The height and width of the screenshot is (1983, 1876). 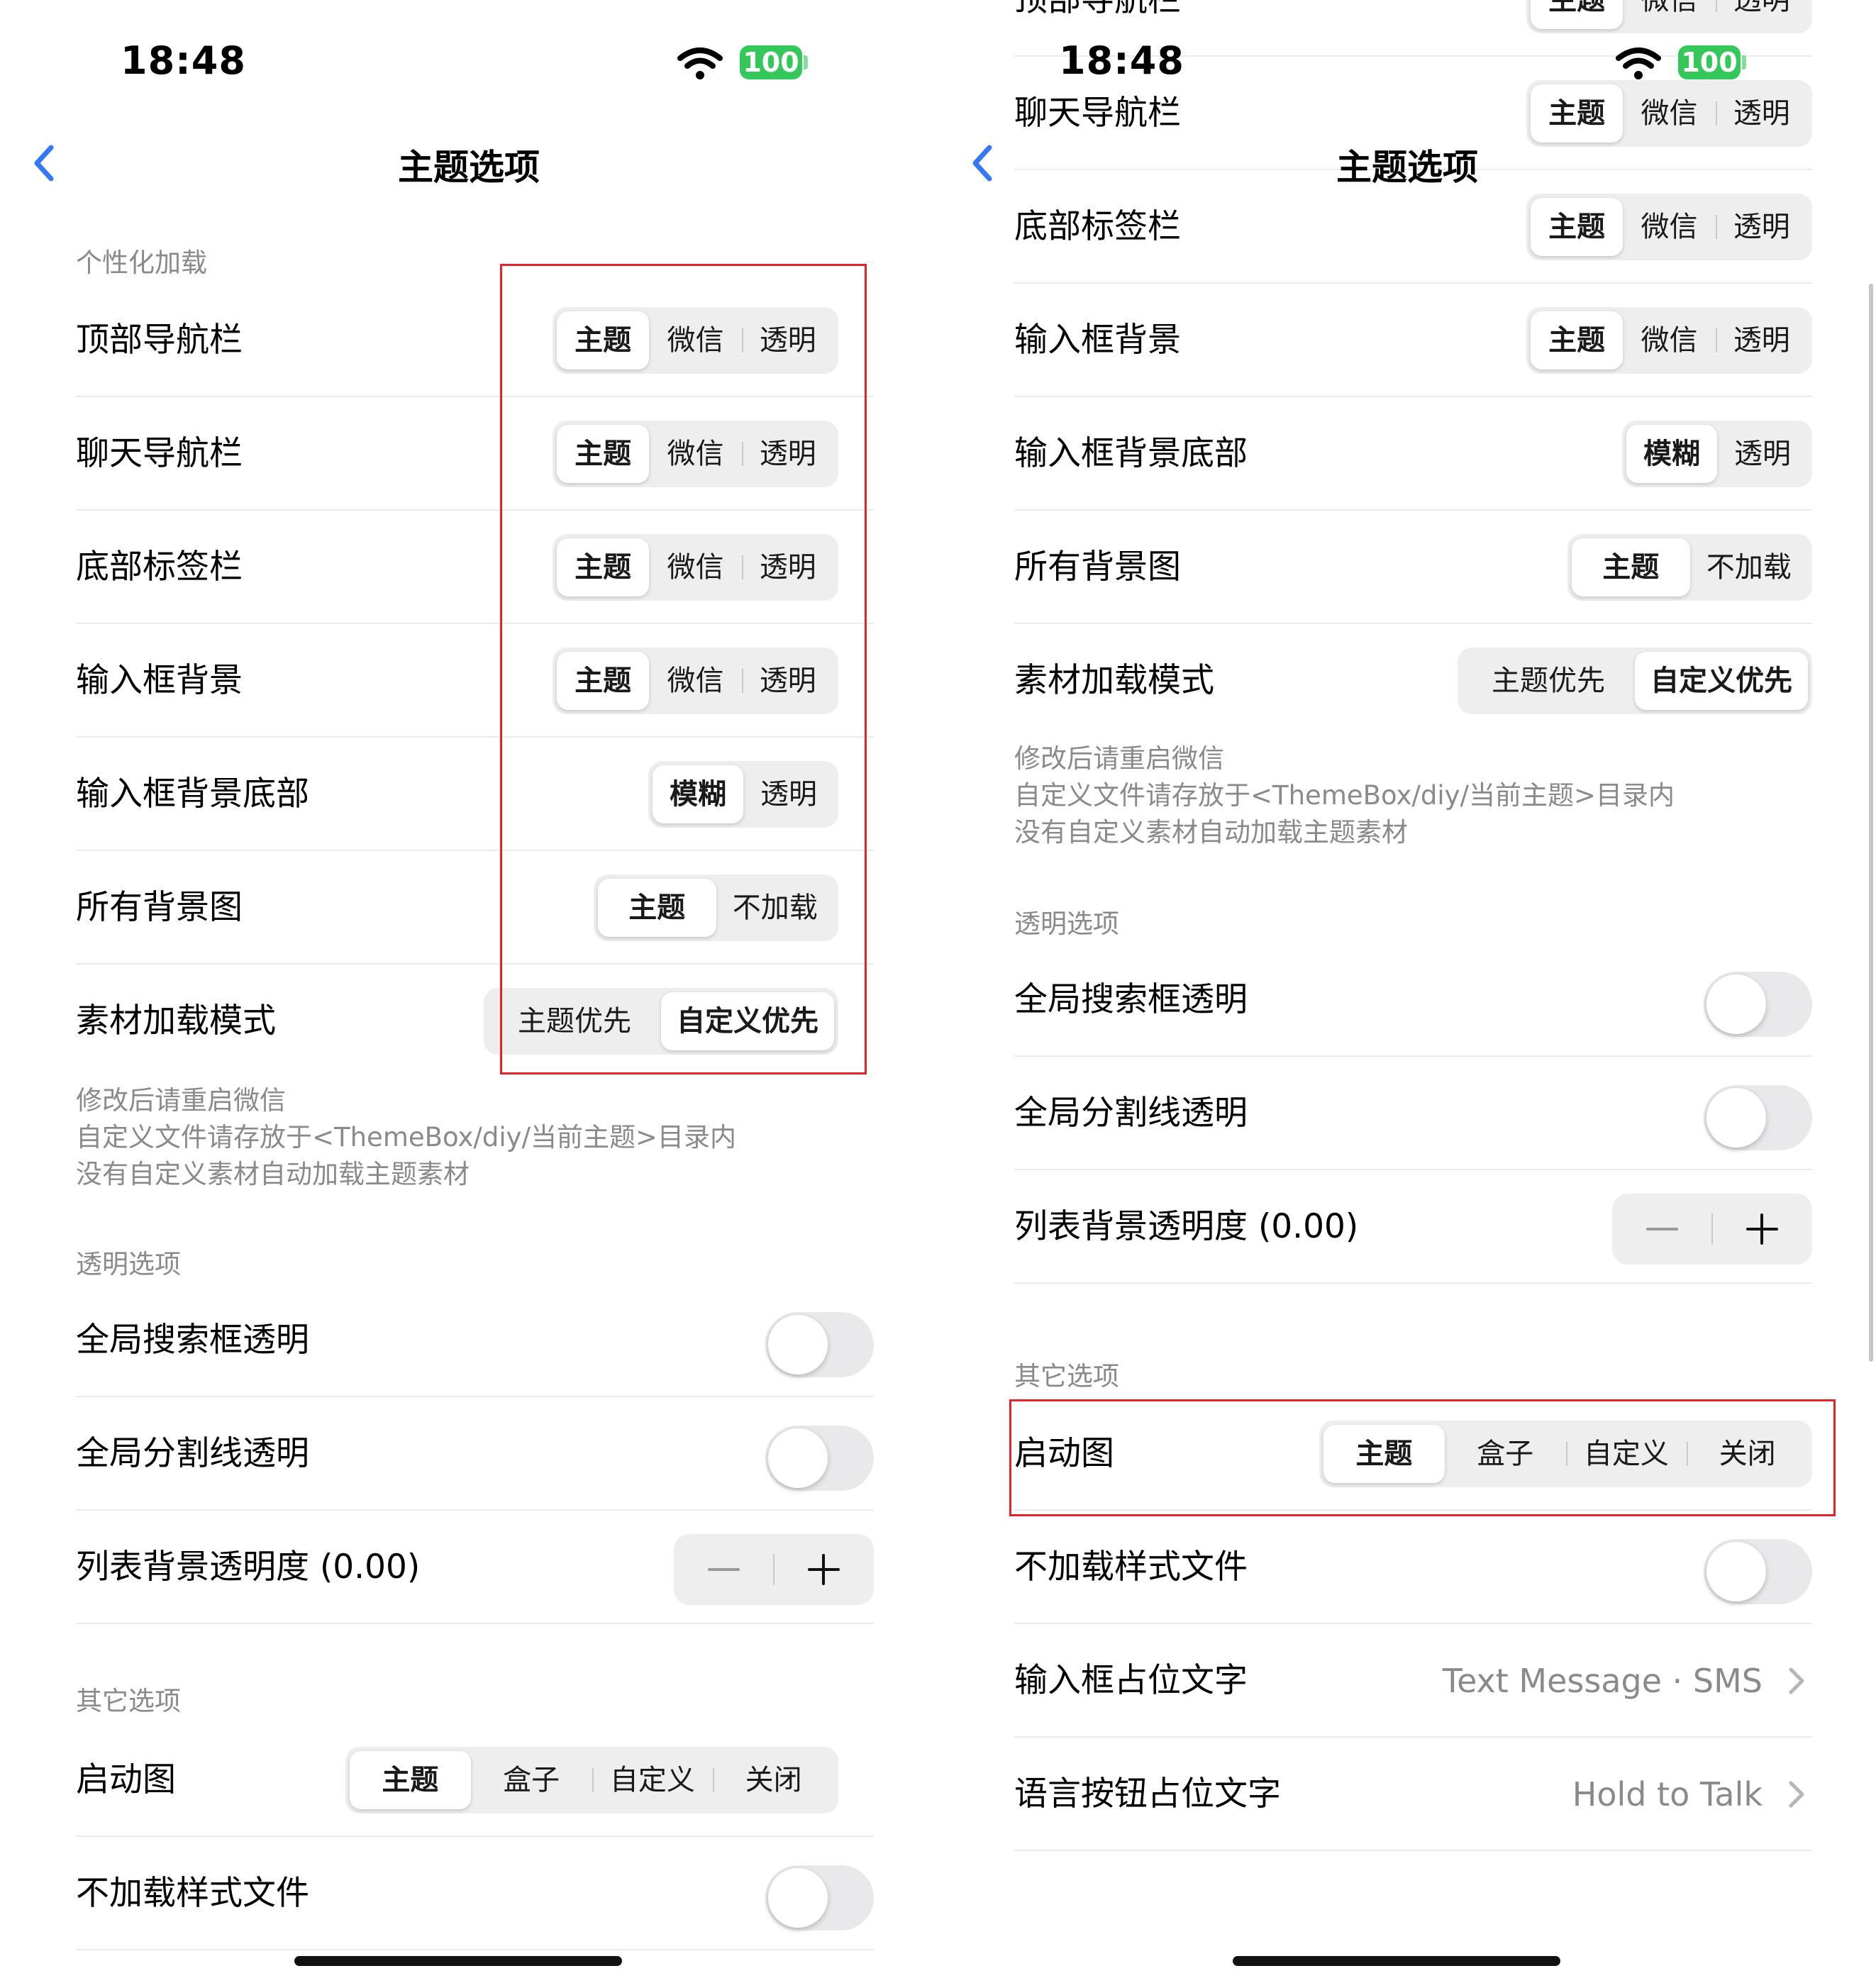 What do you see at coordinates (653, 1780) in the screenshot?
I see `segment-custom: 自定义` at bounding box center [653, 1780].